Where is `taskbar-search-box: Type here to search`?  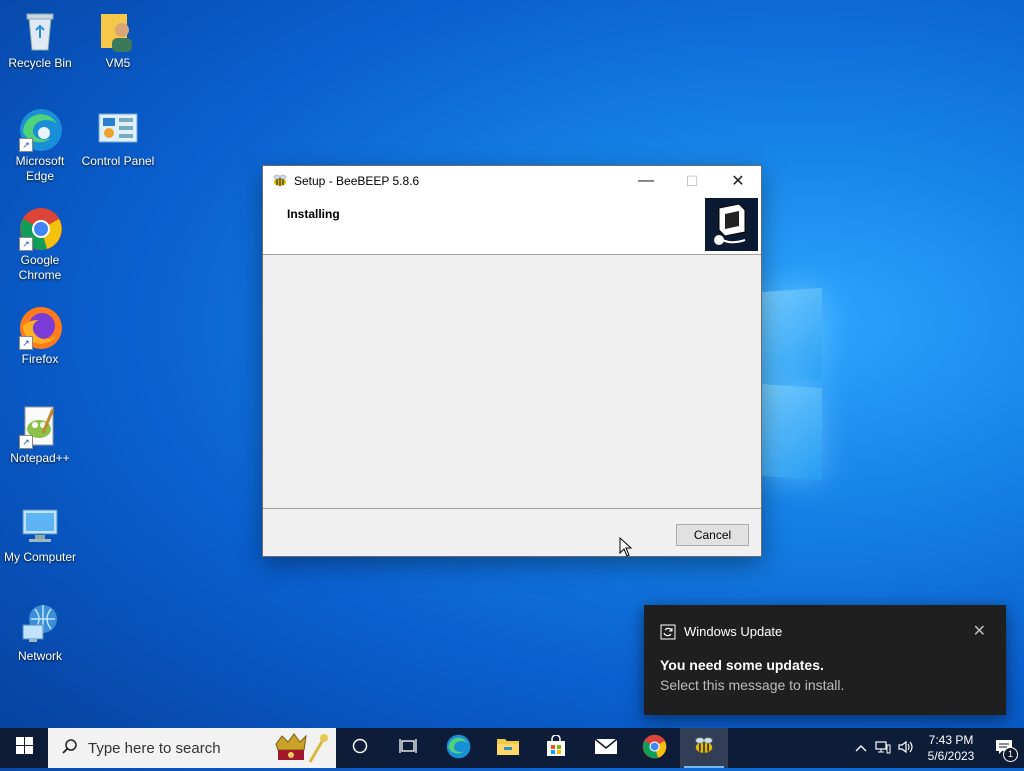 taskbar-search-box: Type here to search is located at coordinates (192, 748).